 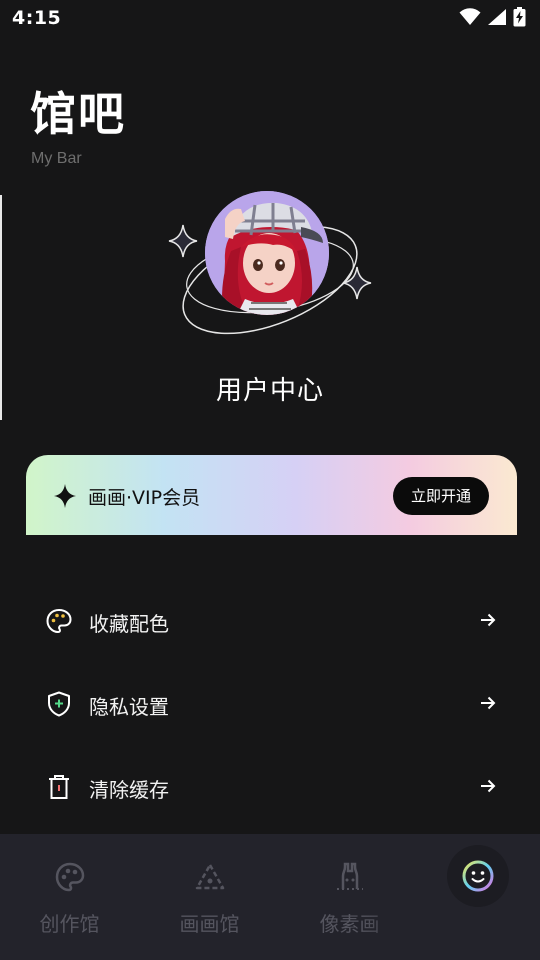 I want to click on menu-item-favorite-colors: 收藏配色, so click(x=270, y=622).